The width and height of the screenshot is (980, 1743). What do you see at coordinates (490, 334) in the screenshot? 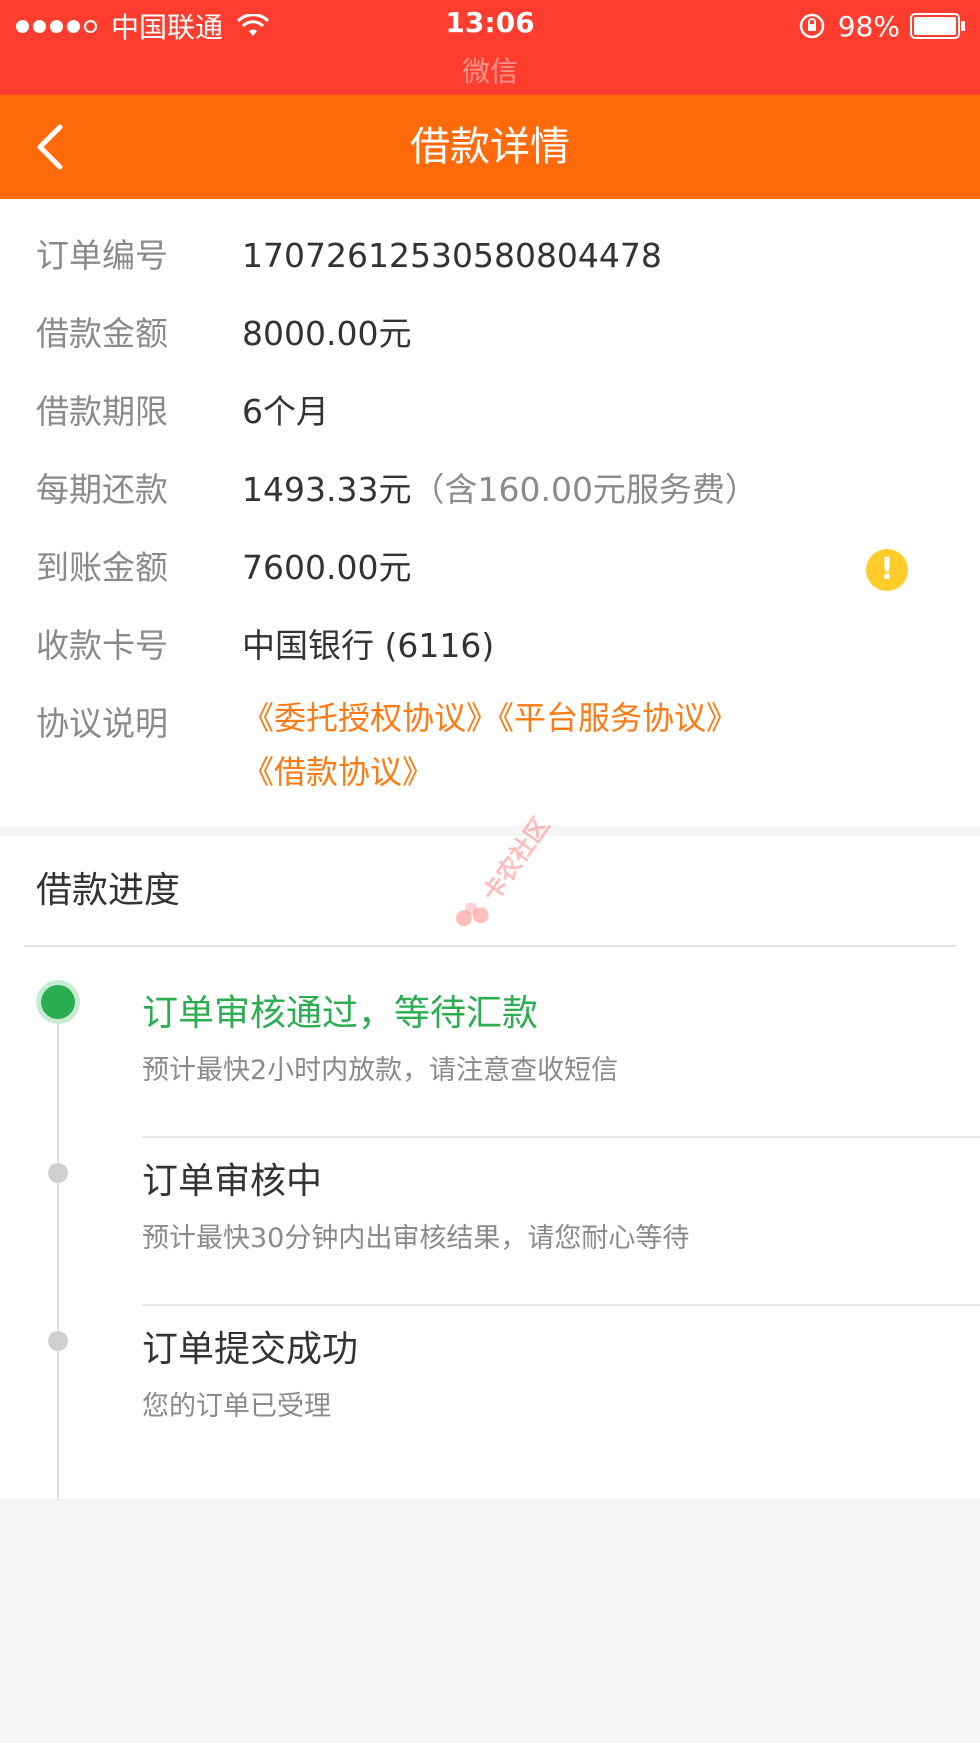
I see `detail-row-loan-amount: 借款金额 8000.00元` at bounding box center [490, 334].